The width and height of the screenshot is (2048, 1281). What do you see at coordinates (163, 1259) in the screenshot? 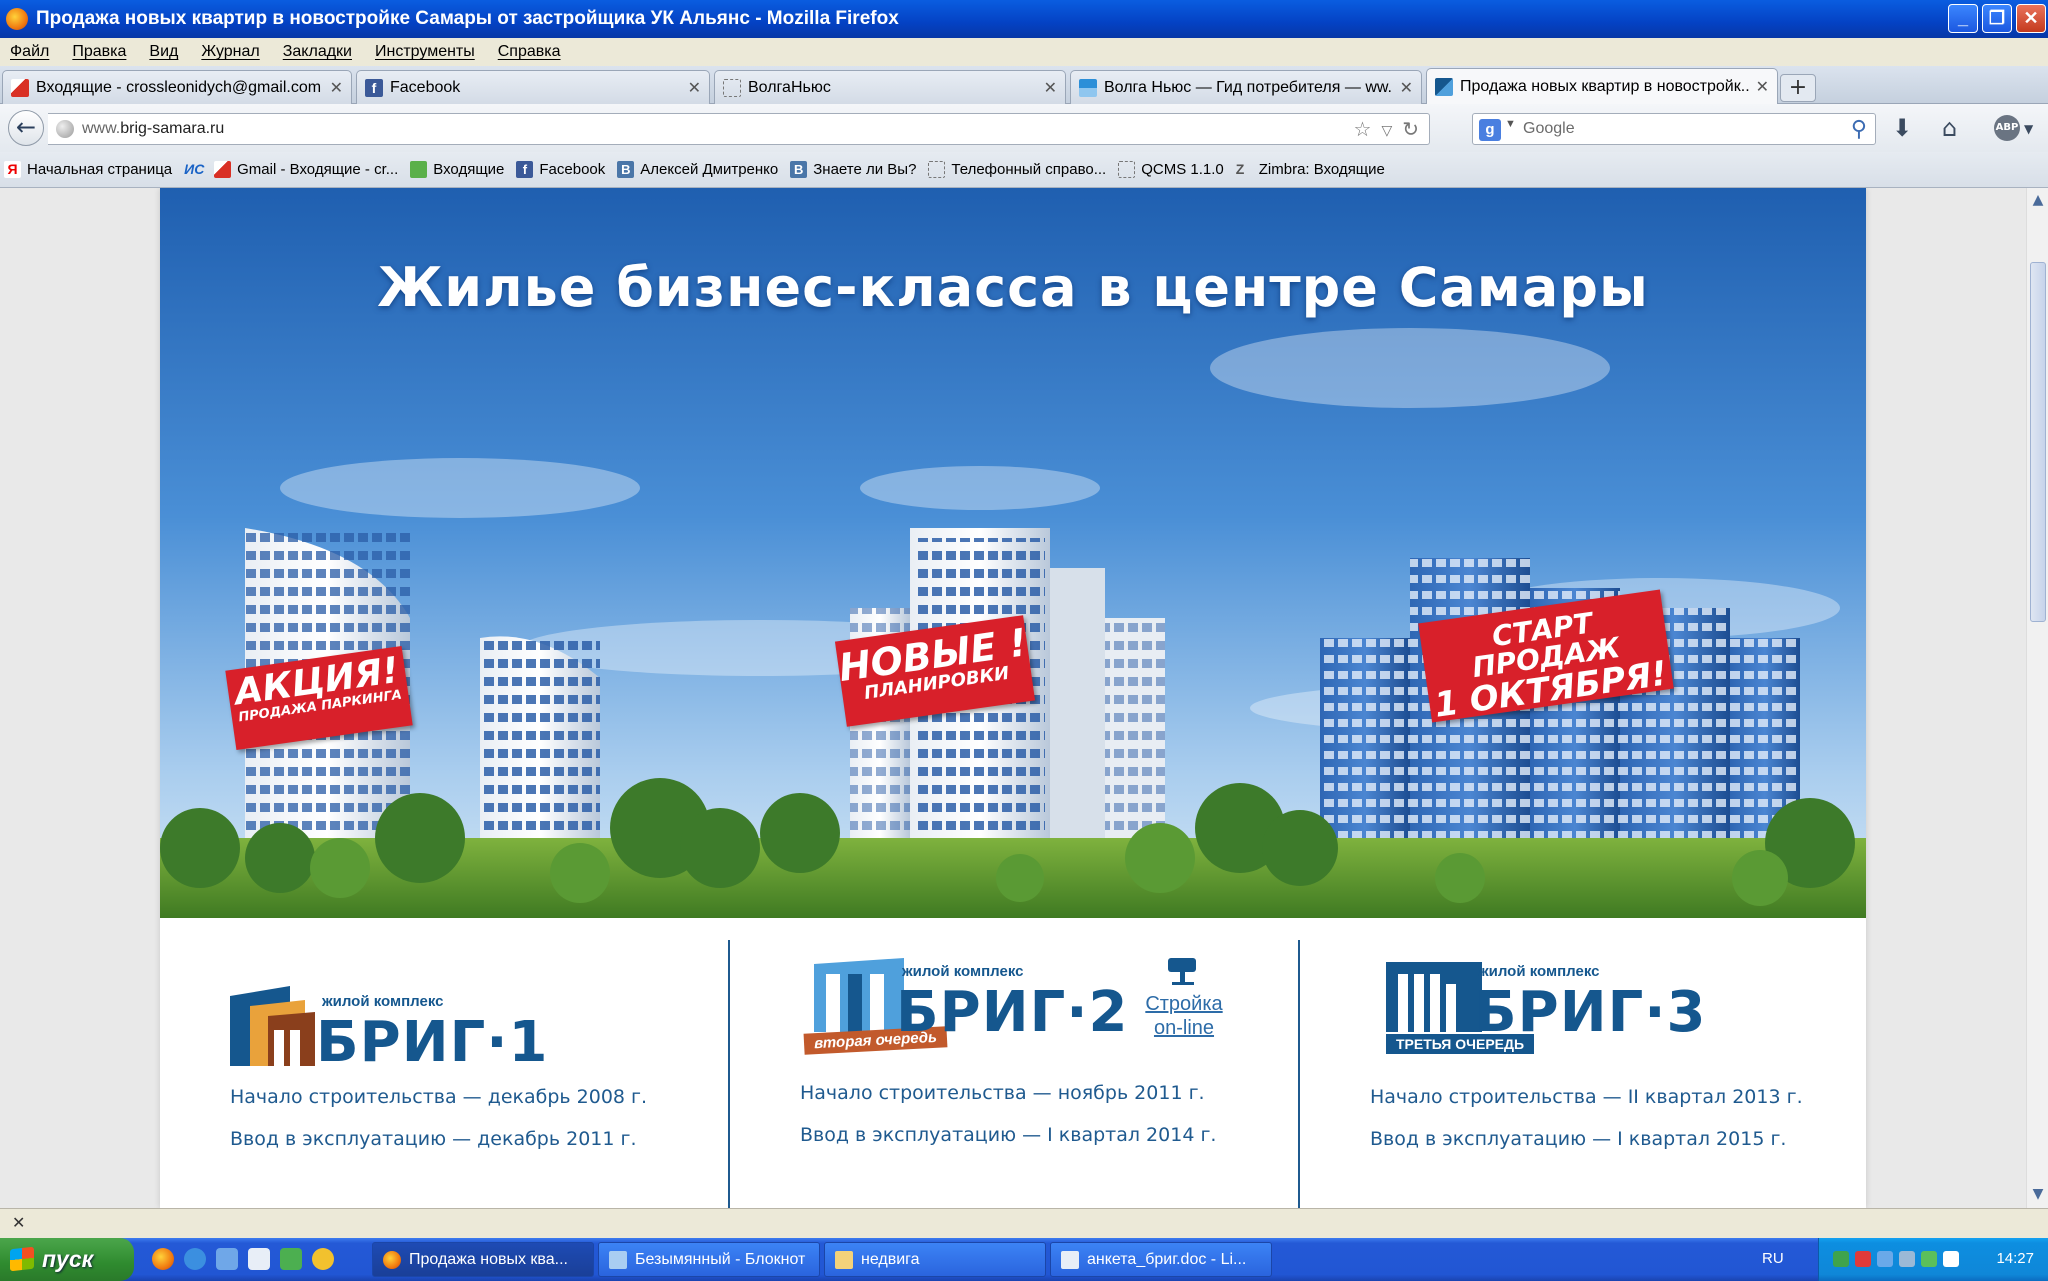
I see `firefox-quicklaunch-icon` at bounding box center [163, 1259].